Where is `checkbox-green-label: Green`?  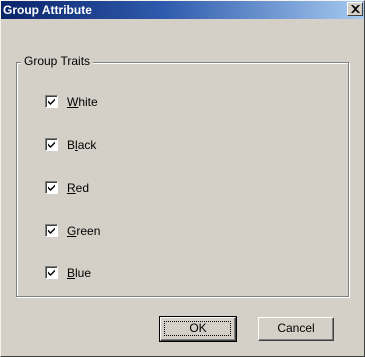
checkbox-green-label: Green is located at coordinates (84, 231).